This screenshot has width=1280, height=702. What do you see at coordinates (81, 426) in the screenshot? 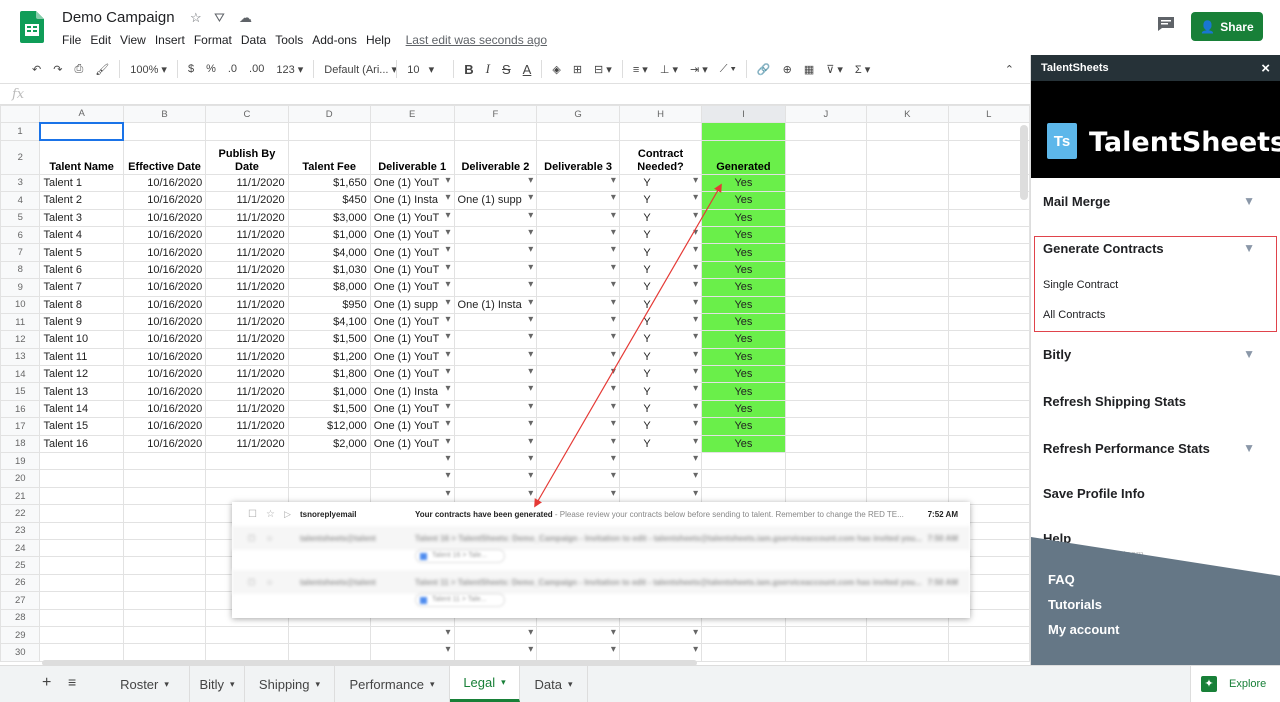
I see `cell: Talent 15` at bounding box center [81, 426].